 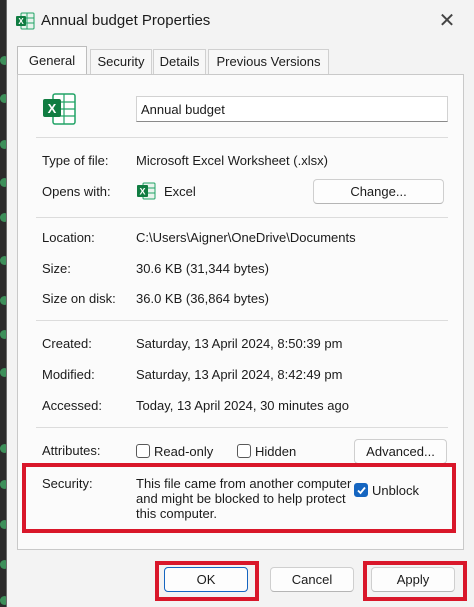 What do you see at coordinates (244, 451) in the screenshot?
I see `hidden-checkbox` at bounding box center [244, 451].